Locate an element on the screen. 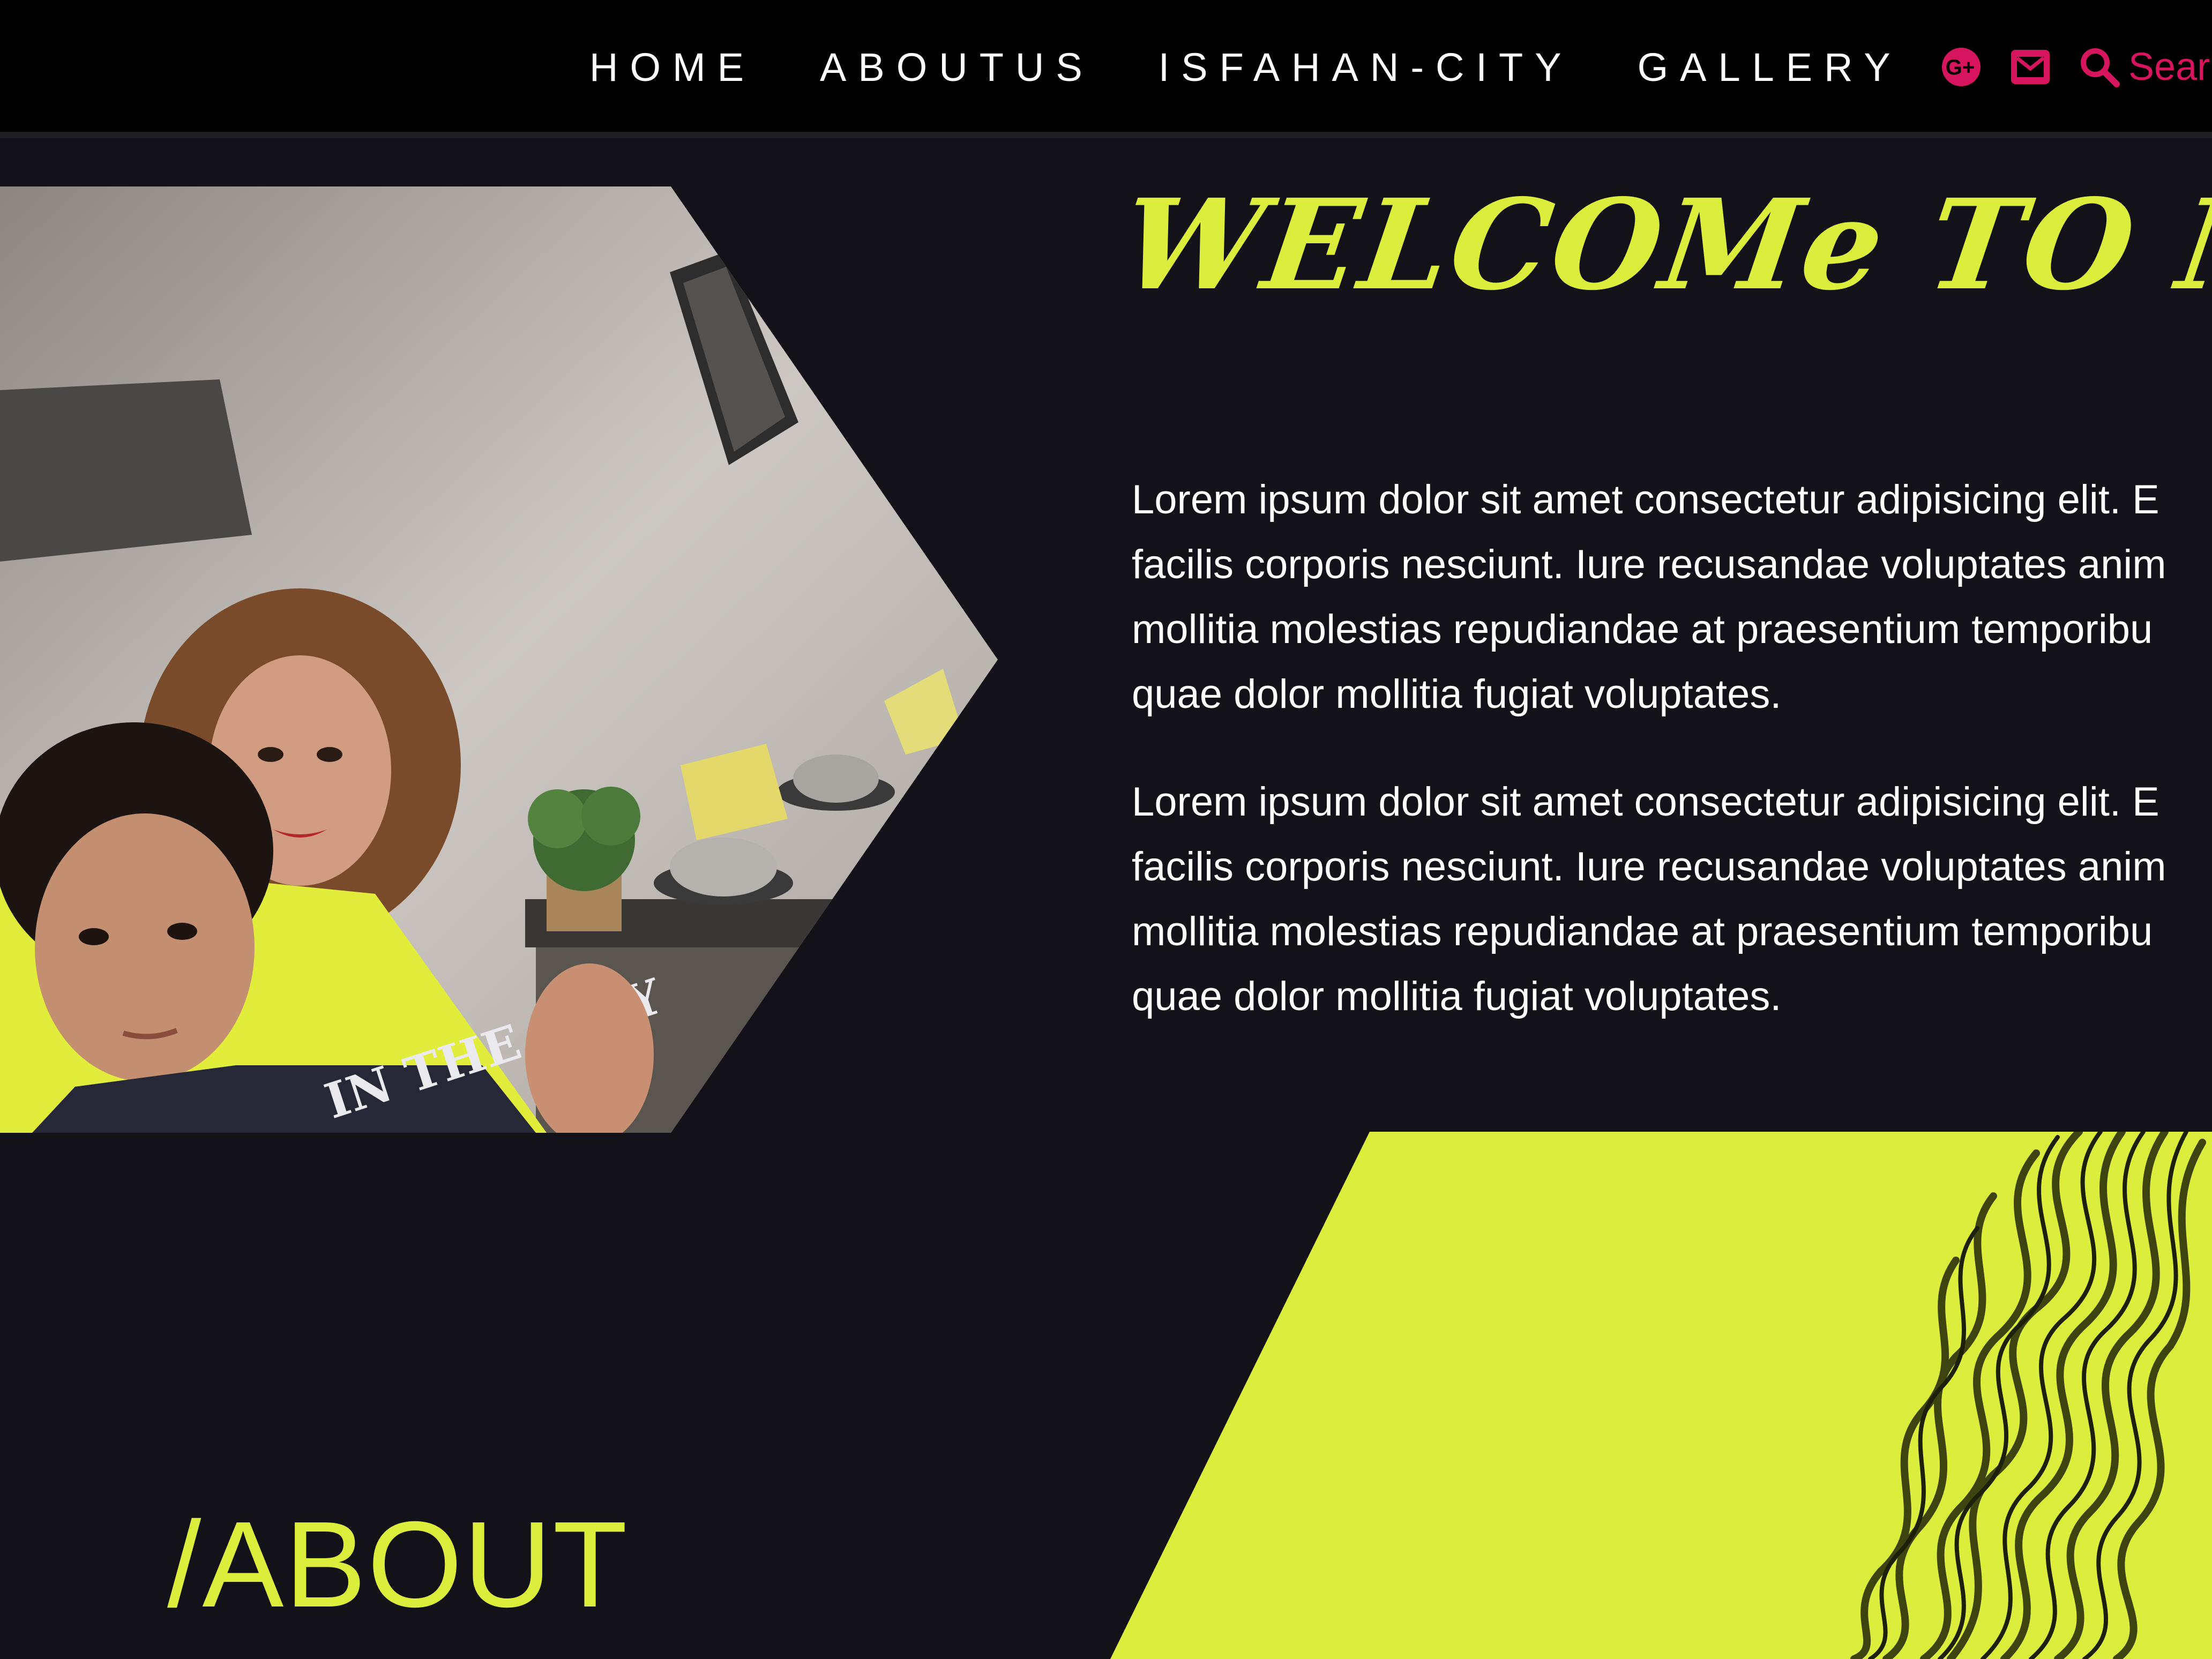 This screenshot has width=2212, height=1659. svg-text: G+ is located at coordinates (1960, 67).